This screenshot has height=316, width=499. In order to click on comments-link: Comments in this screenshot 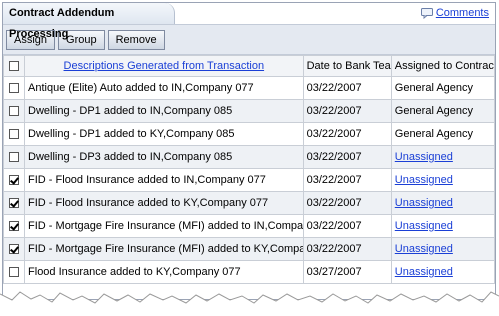, I will do `click(454, 13)`.